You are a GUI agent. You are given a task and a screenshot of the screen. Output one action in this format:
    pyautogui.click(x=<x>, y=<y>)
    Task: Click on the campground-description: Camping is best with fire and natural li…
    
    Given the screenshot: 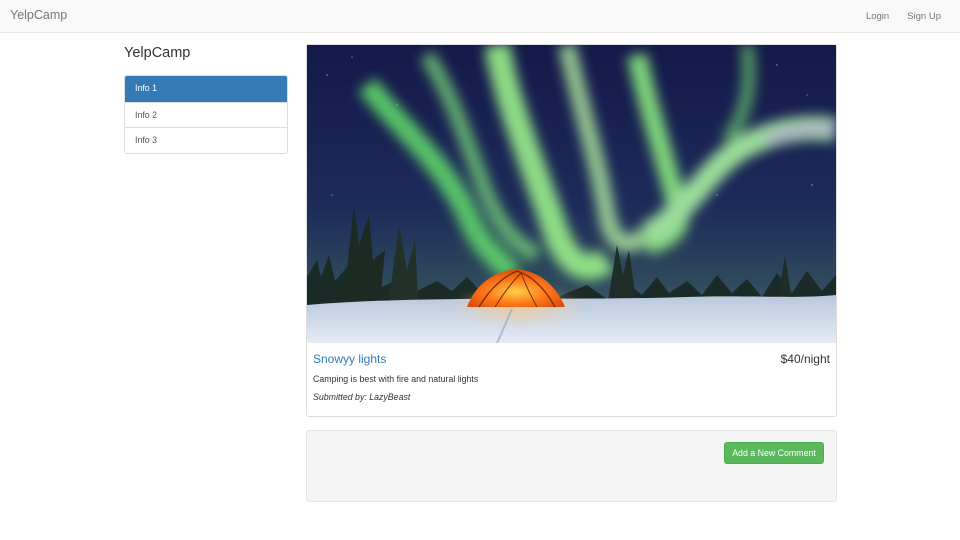 What is the action you would take?
    pyautogui.click(x=396, y=379)
    